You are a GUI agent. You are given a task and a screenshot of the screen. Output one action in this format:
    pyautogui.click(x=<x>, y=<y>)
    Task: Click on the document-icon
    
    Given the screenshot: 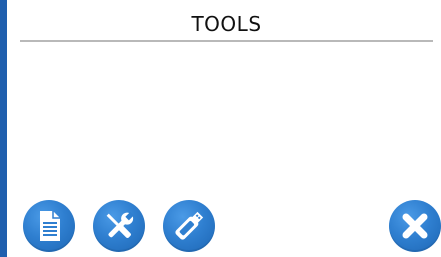 What is the action you would take?
    pyautogui.click(x=50, y=226)
    